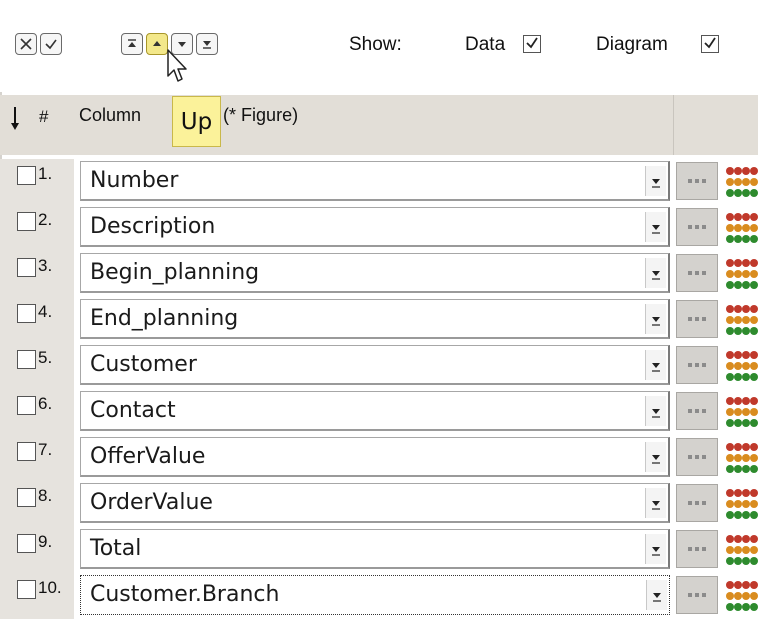 Image resolution: width=758 pixels, height=619 pixels. What do you see at coordinates (164, 318) in the screenshot?
I see `column-select-value: End_planning` at bounding box center [164, 318].